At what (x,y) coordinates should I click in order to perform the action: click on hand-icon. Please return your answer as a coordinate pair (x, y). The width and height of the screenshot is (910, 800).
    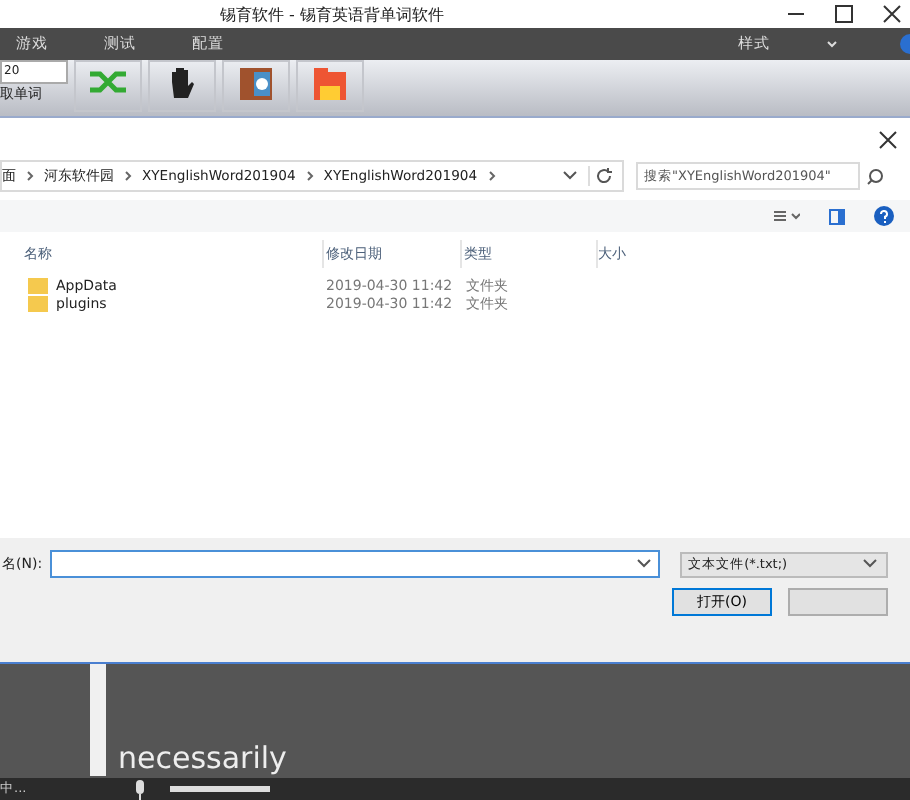
    Looking at the image, I should click on (182, 84).